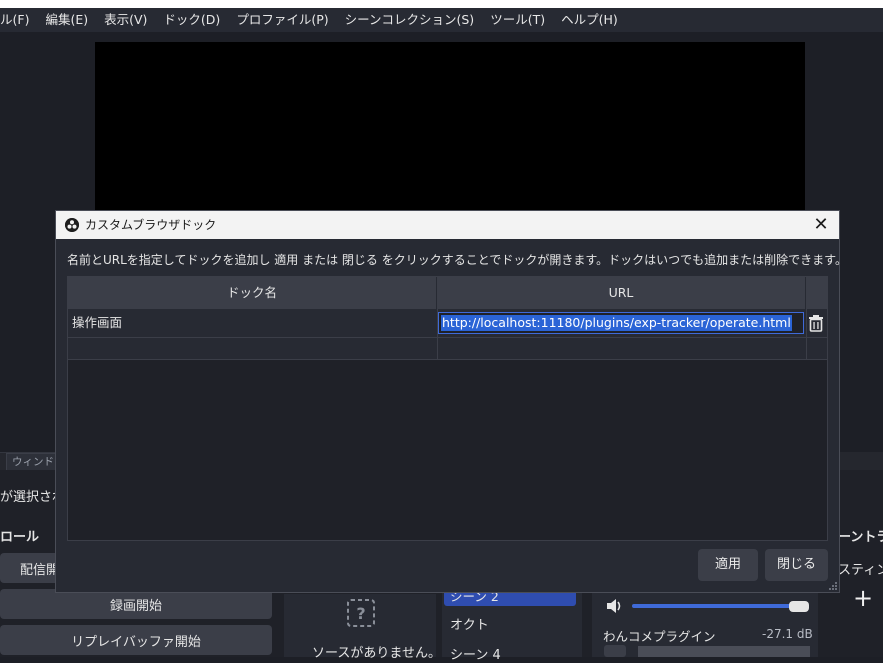 This screenshot has height=663, width=883. I want to click on audio-source-name: わんコメプラグイン, so click(659, 636).